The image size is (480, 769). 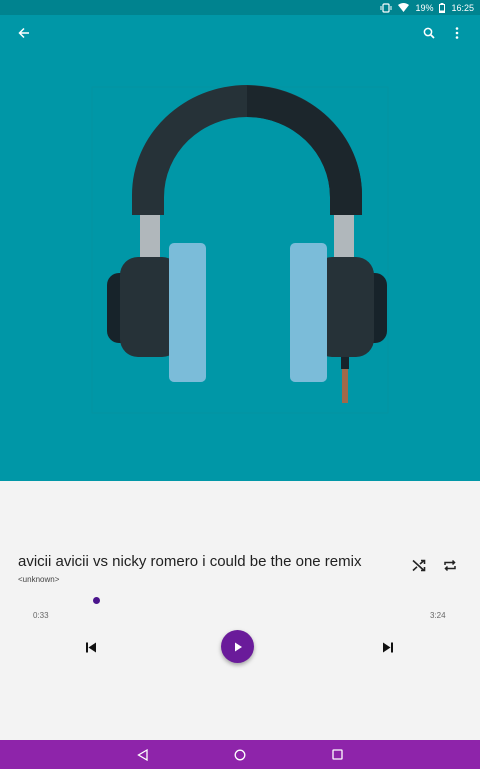 What do you see at coordinates (442, 7) in the screenshot?
I see `battery-icon` at bounding box center [442, 7].